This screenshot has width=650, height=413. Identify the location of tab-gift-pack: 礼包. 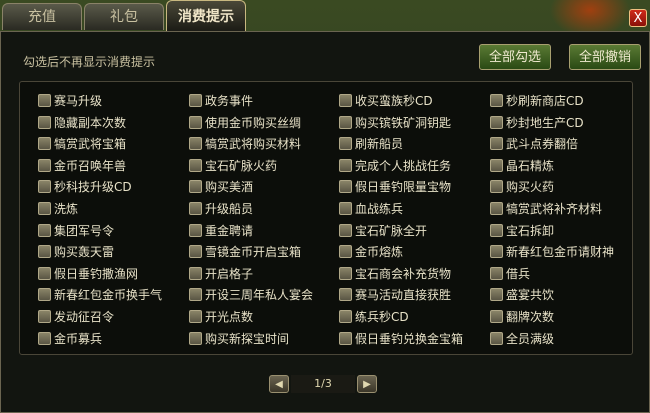
(124, 16).